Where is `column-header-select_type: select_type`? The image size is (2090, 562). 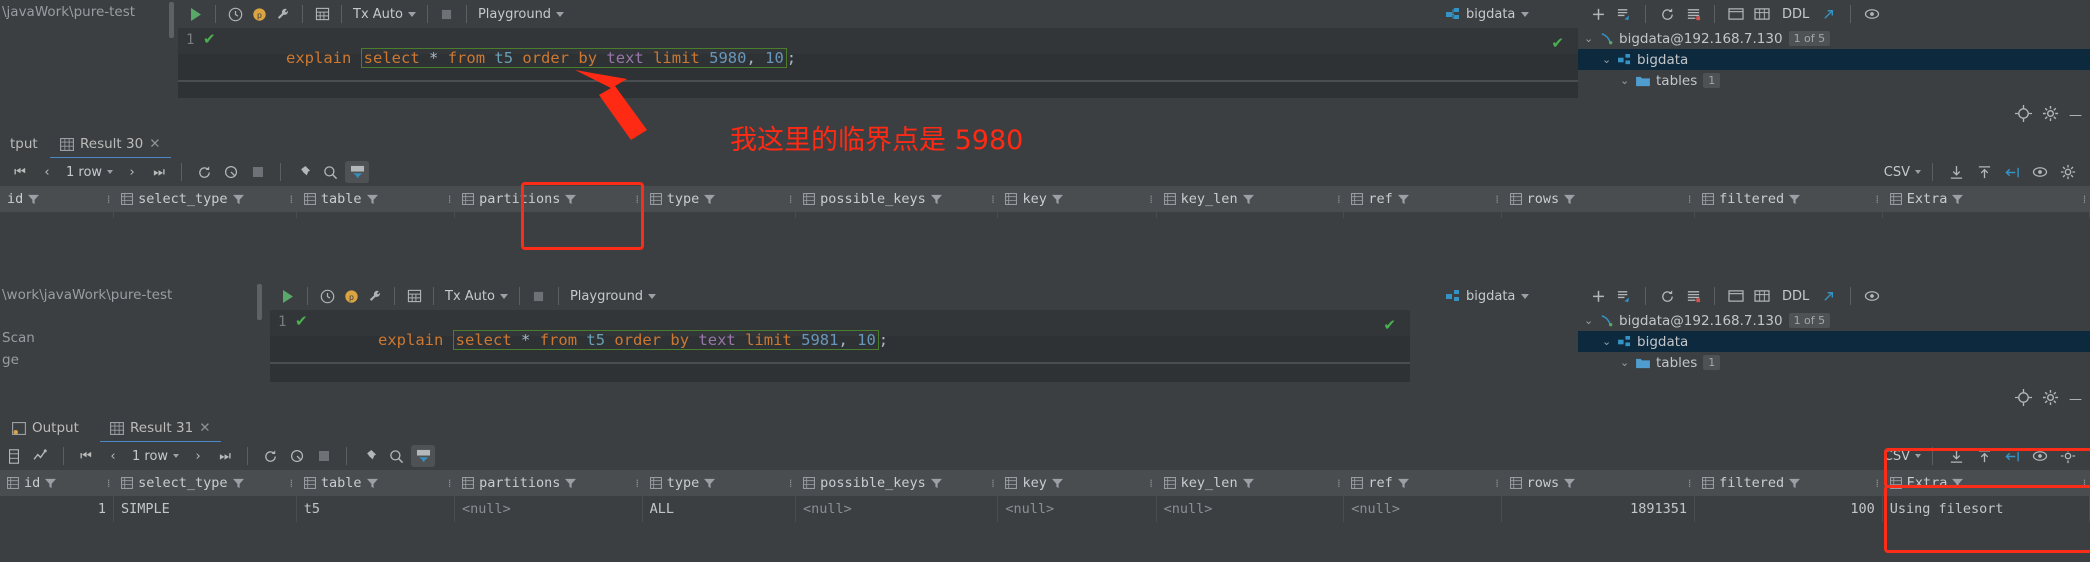
column-header-select_type: select_type is located at coordinates (200, 199).